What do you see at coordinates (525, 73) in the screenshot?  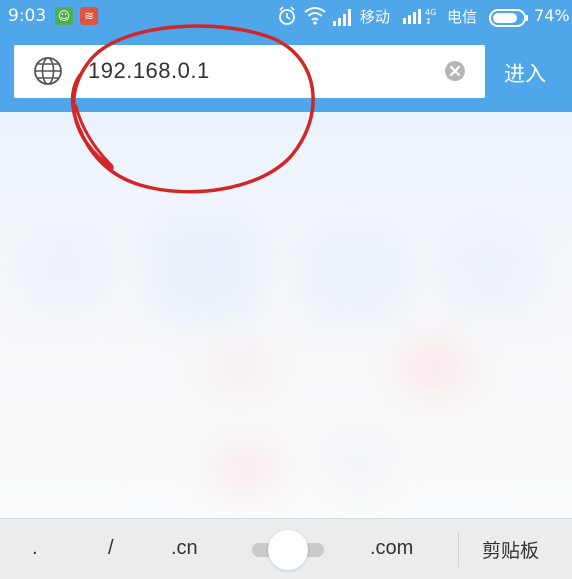 I see `go-button: 进入` at bounding box center [525, 73].